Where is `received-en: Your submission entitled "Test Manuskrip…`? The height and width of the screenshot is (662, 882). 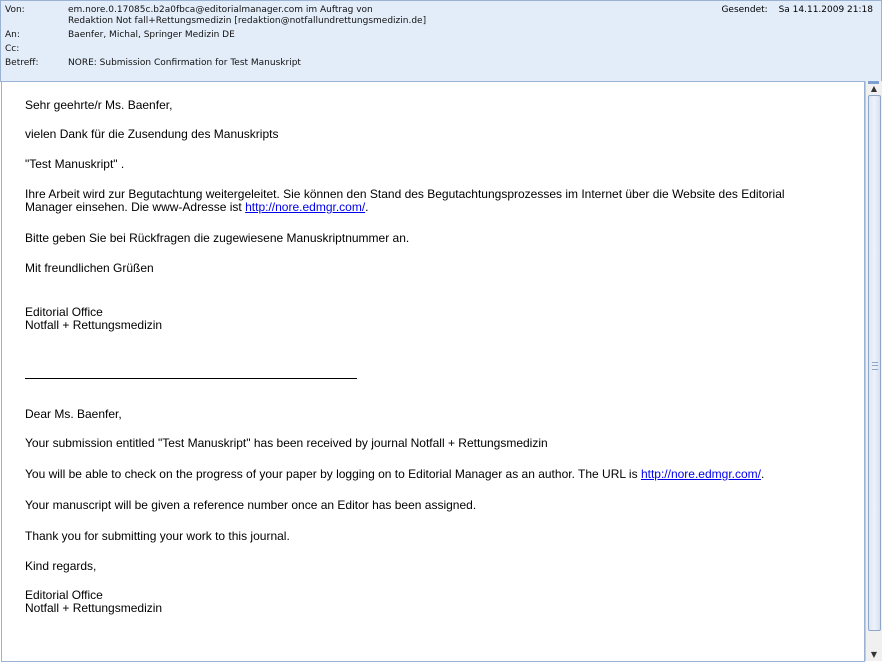 received-en: Your submission entitled "Test Manuskrip… is located at coordinates (286, 443).